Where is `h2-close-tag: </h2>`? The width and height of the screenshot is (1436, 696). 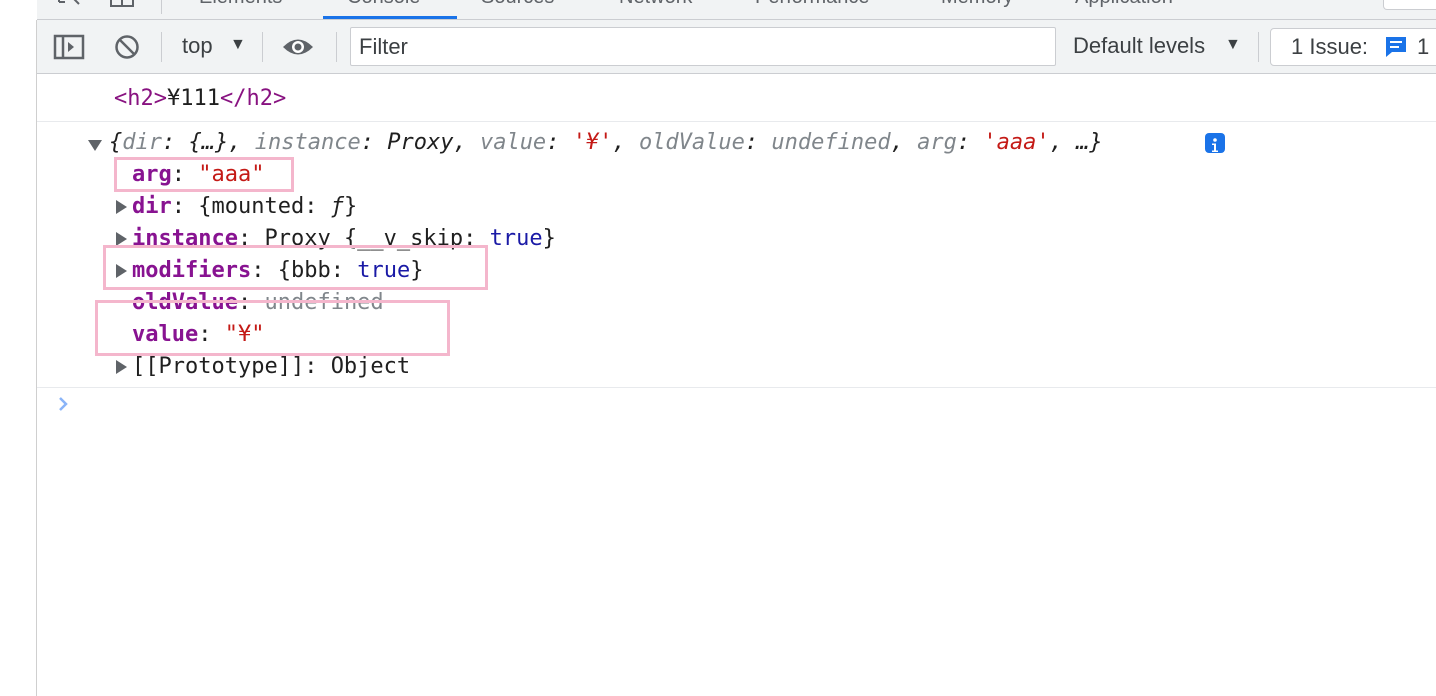
h2-close-tag: </h2> is located at coordinates (253, 98).